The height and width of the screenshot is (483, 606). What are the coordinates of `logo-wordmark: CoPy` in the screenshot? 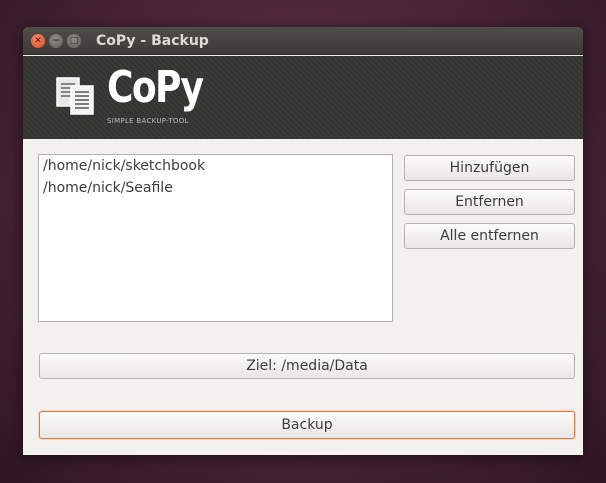 It's located at (155, 87).